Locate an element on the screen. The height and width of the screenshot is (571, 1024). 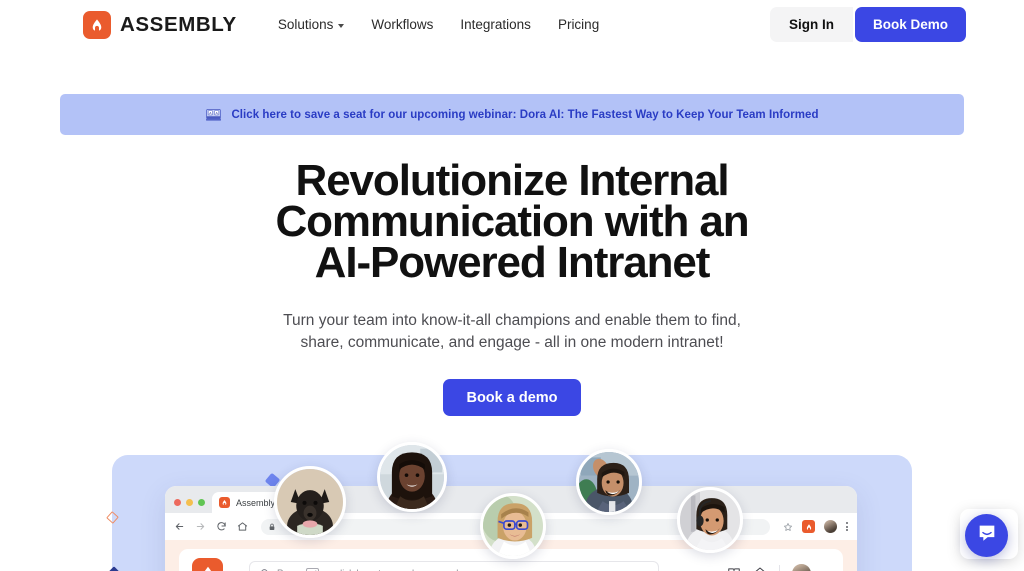
assembly-favicon-icon is located at coordinates (224, 502).